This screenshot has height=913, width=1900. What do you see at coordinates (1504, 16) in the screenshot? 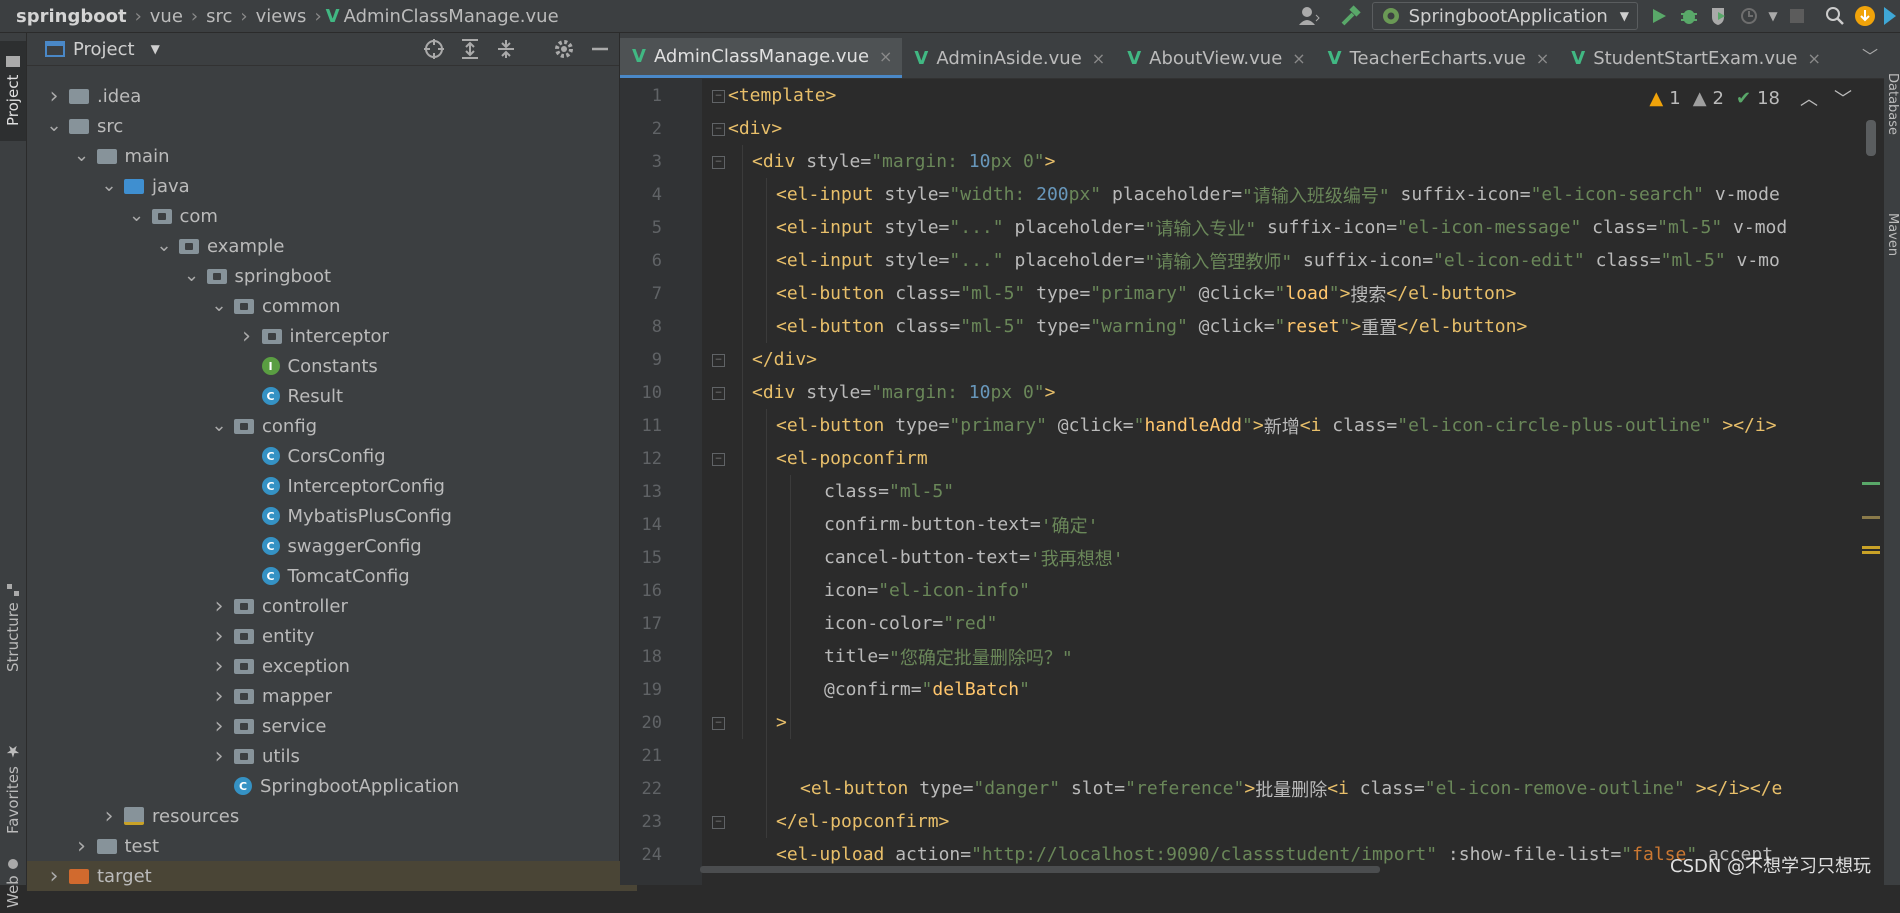
I see `run-configuration-select: SpringbootApplication ▼` at bounding box center [1504, 16].